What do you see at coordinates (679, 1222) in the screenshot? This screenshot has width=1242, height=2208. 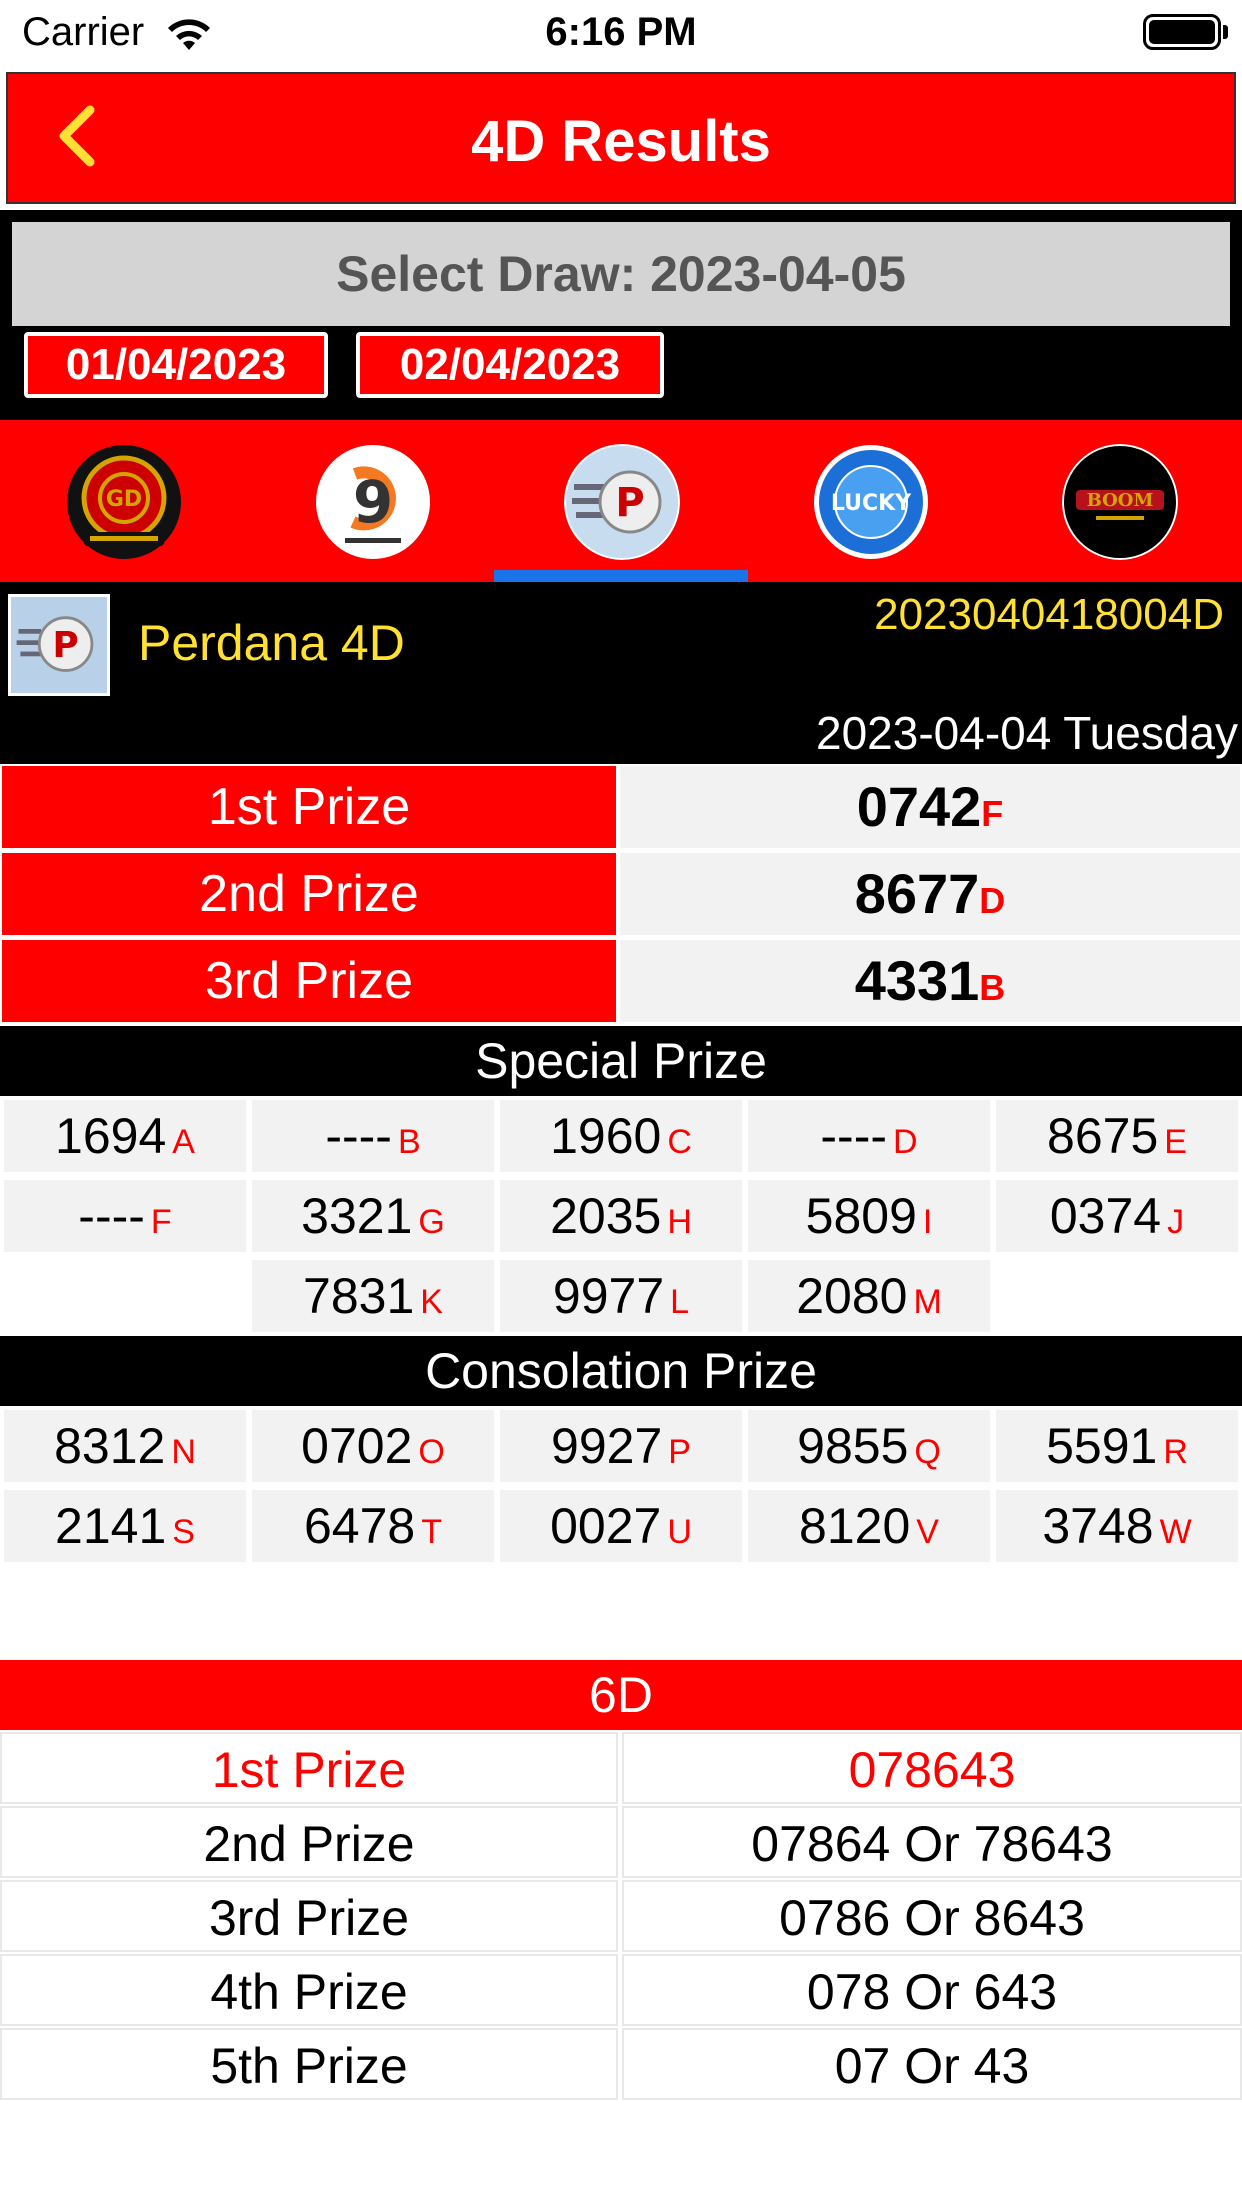 I see `prize-suffix: H` at bounding box center [679, 1222].